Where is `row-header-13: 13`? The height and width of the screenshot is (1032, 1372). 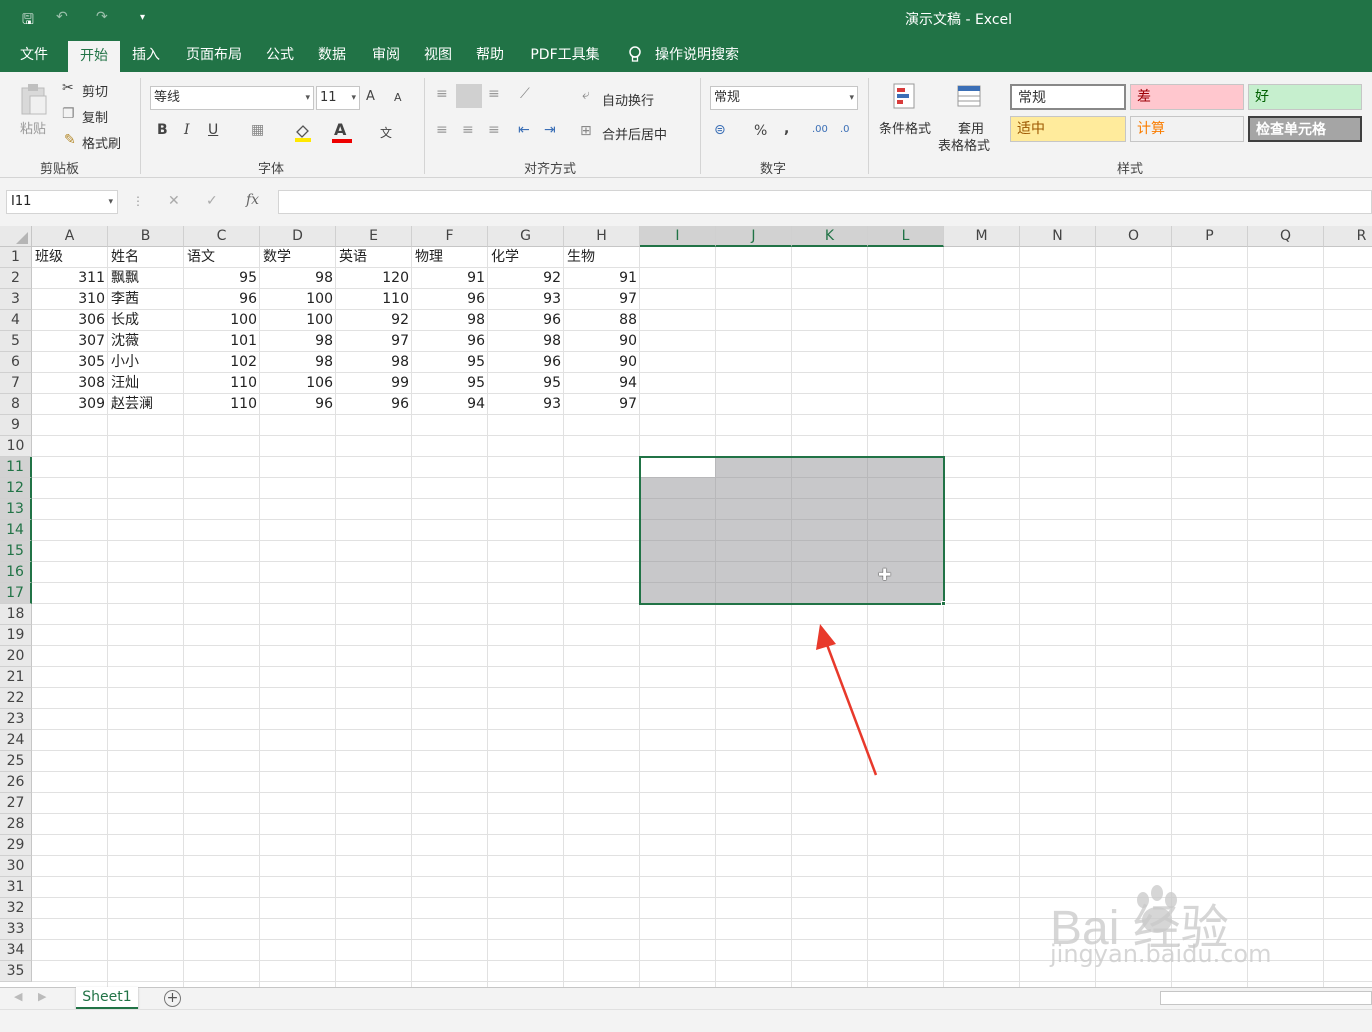
row-header-13: 13 is located at coordinates (16, 509).